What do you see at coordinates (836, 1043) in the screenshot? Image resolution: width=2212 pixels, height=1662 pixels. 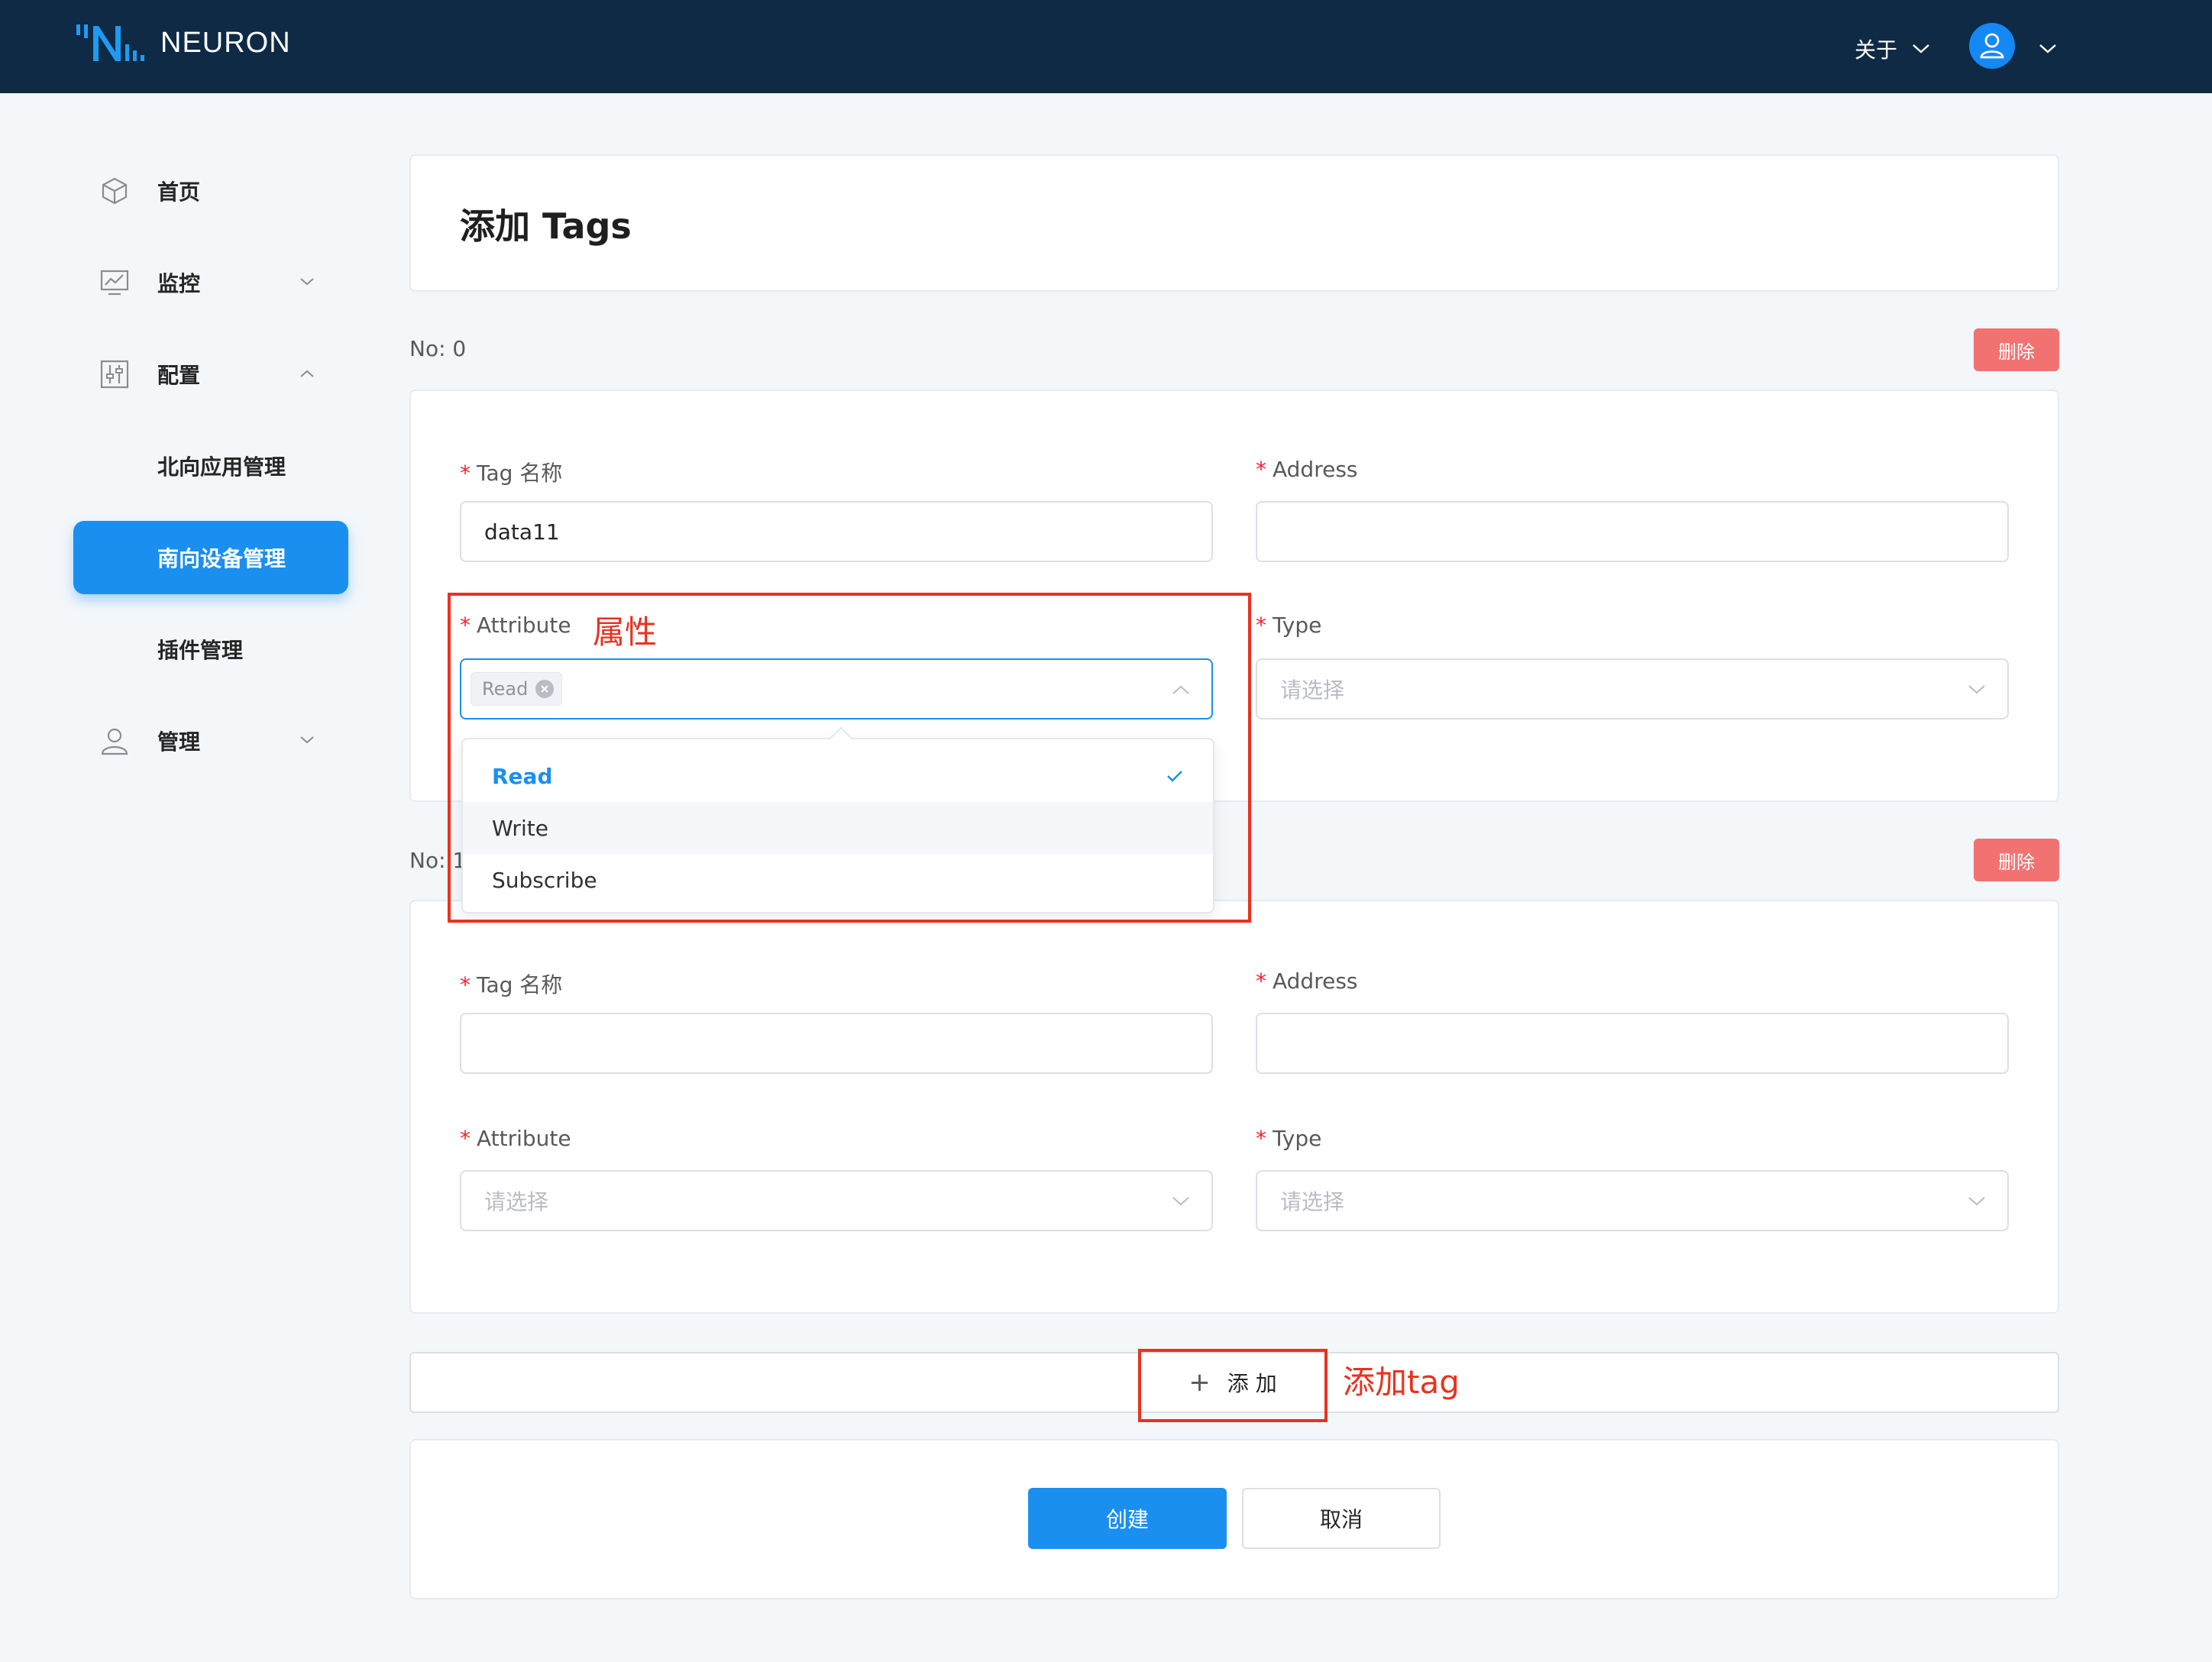 I see `tag-name-input` at bounding box center [836, 1043].